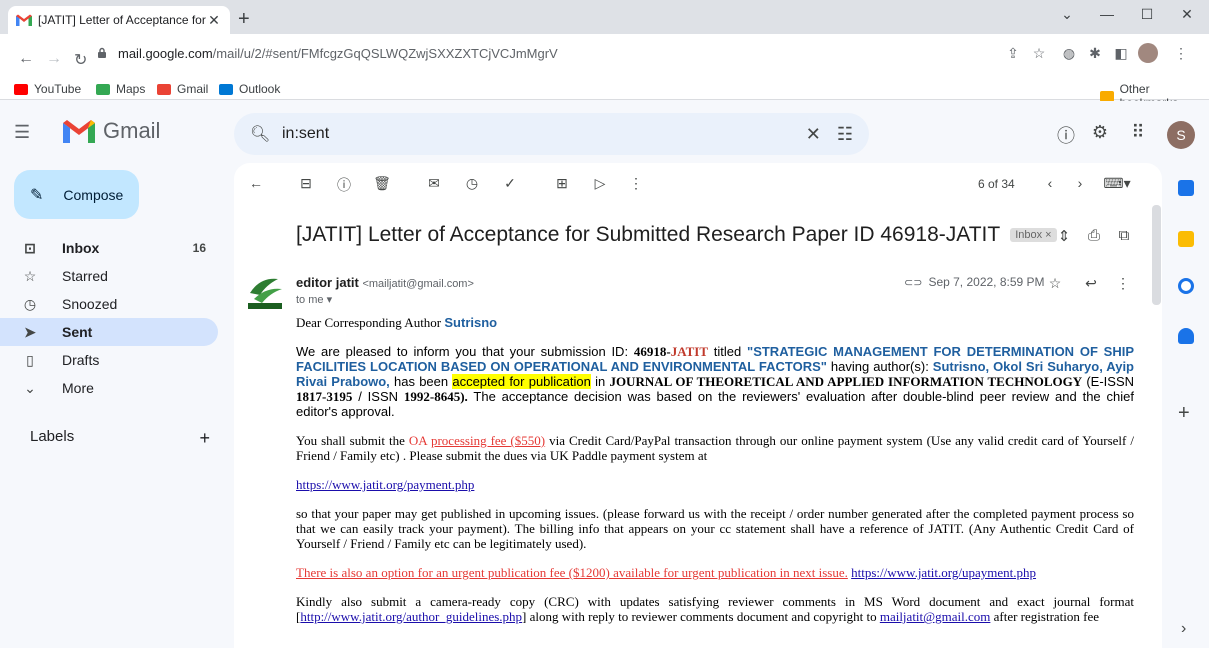  I want to click on calendar-icon, so click(1186, 188).